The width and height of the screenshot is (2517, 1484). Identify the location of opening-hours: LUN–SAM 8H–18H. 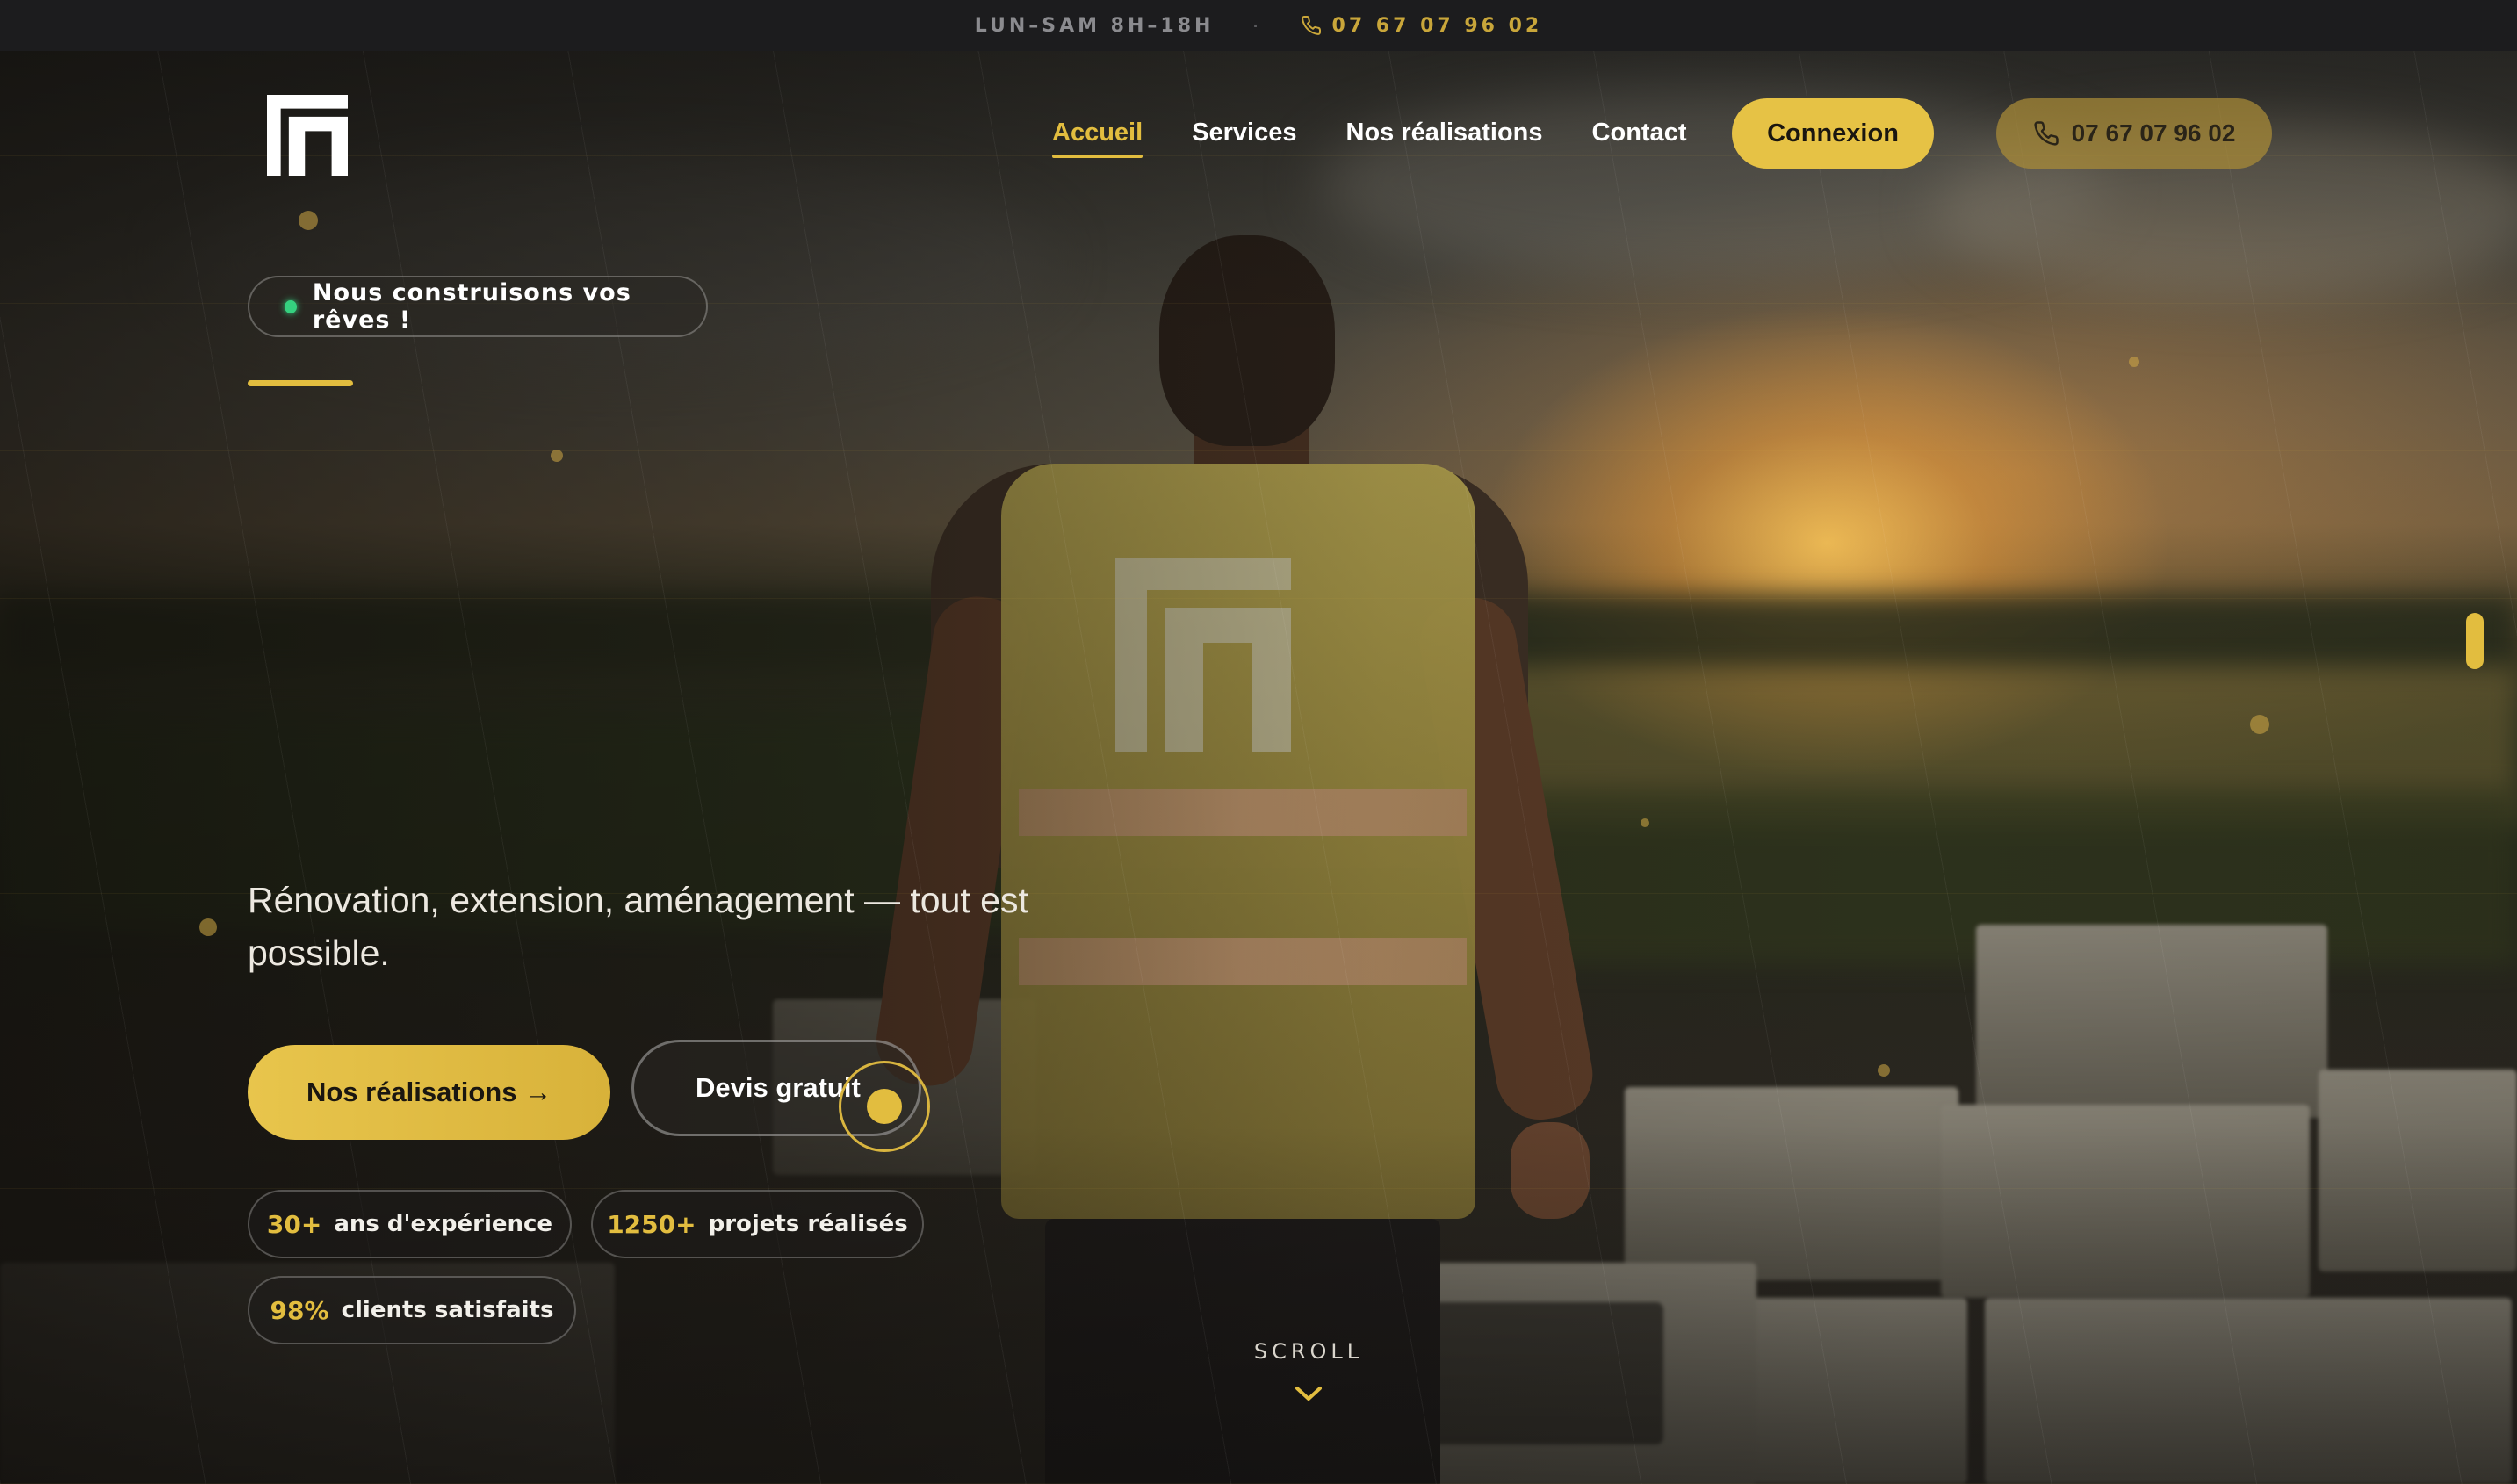
(1094, 25).